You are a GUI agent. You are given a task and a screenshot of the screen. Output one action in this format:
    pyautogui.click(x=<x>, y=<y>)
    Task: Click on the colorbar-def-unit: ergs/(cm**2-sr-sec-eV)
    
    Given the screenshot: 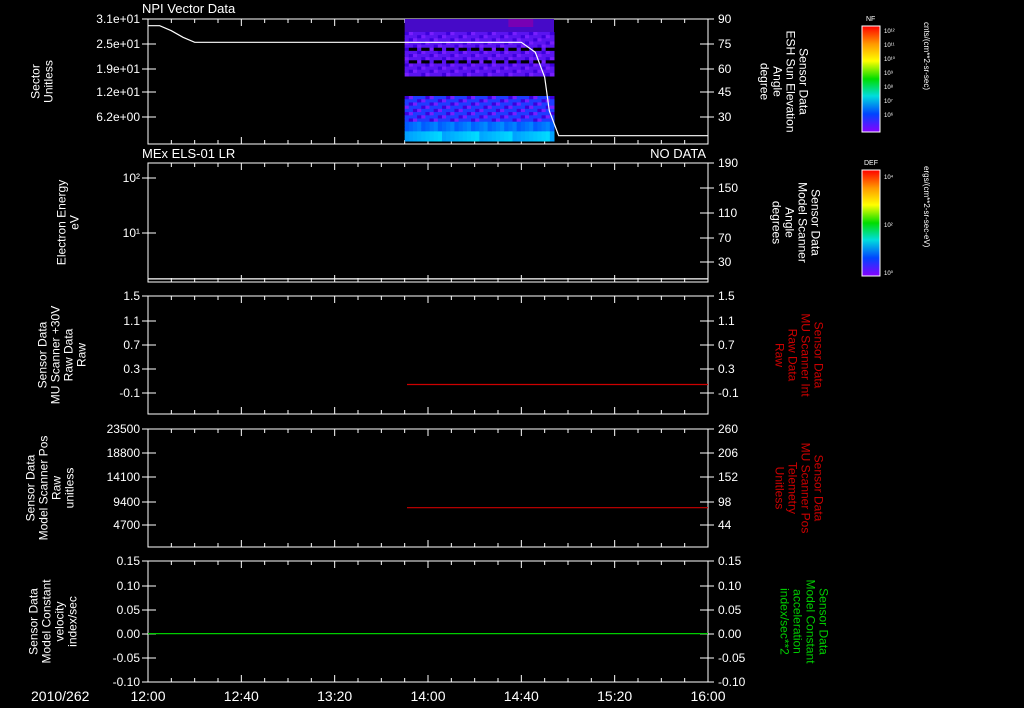 What is the action you would take?
    pyautogui.click(x=926, y=207)
    